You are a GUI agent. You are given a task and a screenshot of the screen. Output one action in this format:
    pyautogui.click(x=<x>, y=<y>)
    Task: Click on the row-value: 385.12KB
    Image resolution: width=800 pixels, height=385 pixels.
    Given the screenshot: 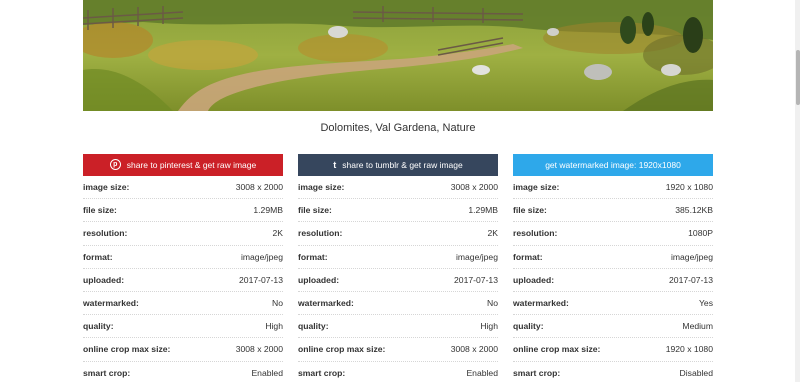 What is the action you would take?
    pyautogui.click(x=694, y=210)
    